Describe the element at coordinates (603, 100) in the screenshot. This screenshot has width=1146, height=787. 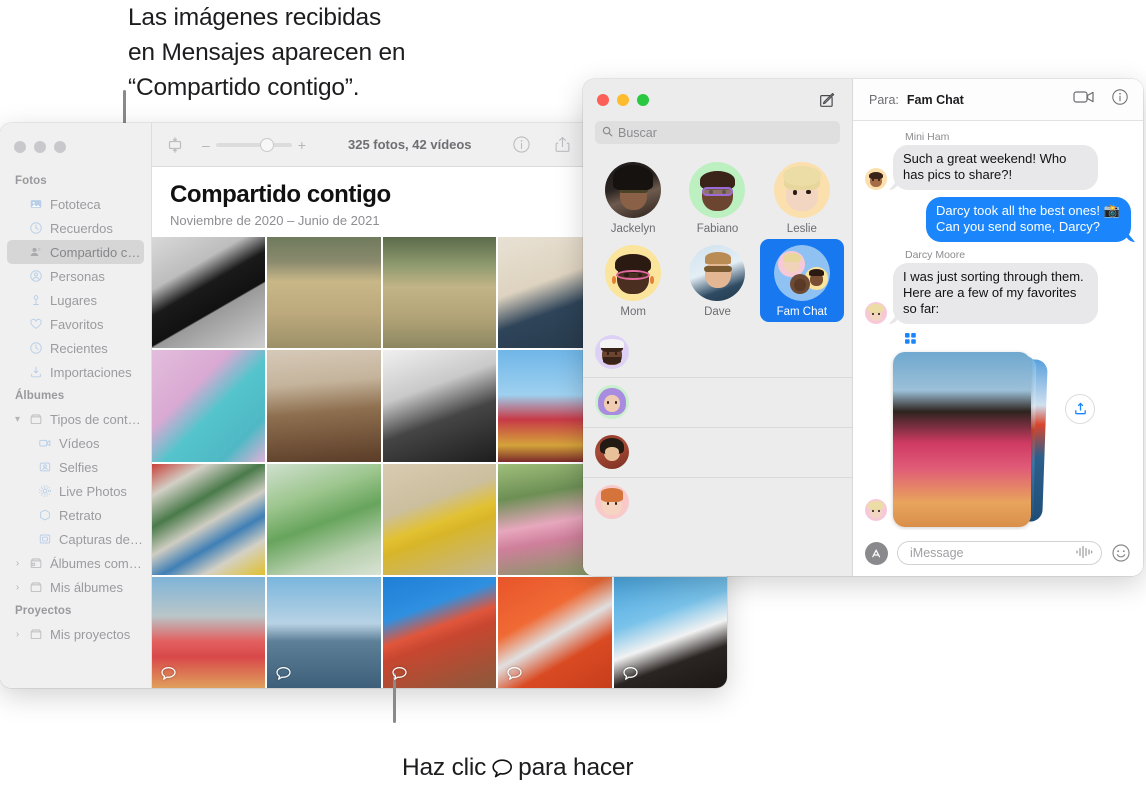
I see `close-button` at that location.